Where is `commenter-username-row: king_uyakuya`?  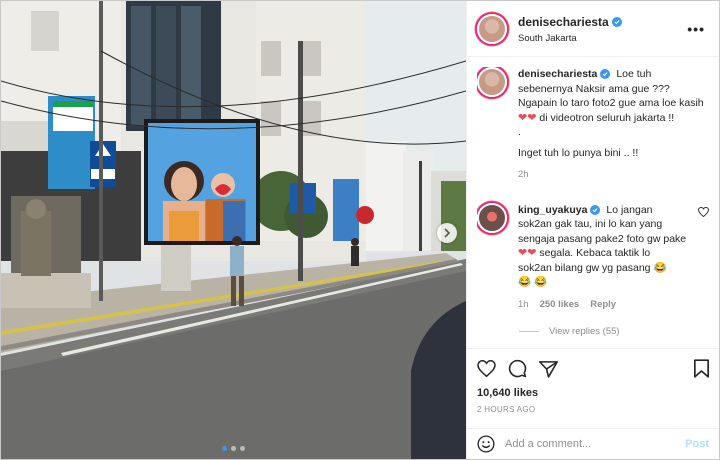 commenter-username-row: king_uyakuya is located at coordinates (559, 210).